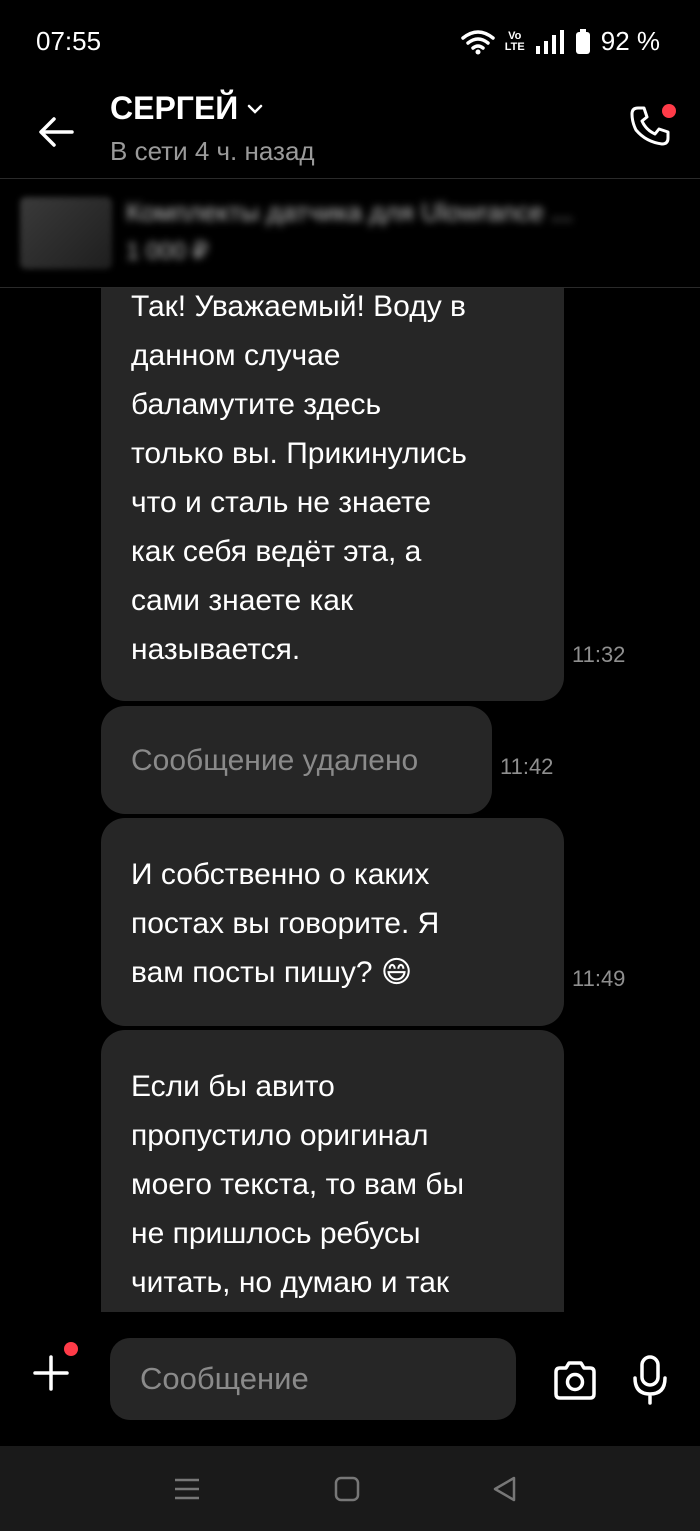  Describe the element at coordinates (350, 42) in the screenshot. I see `status-bar: 07:55 Vo LTE 92 %` at that location.